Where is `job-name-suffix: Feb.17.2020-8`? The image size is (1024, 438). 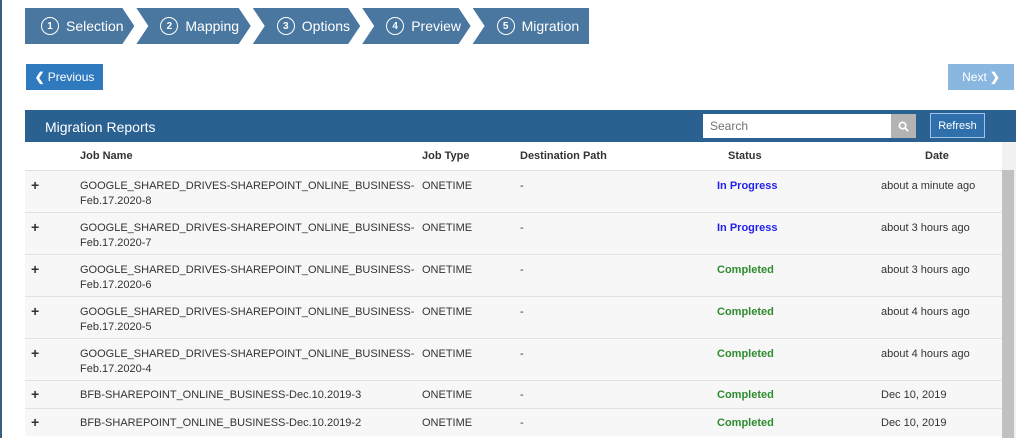
job-name-suffix: Feb.17.2020-8 is located at coordinates (116, 200).